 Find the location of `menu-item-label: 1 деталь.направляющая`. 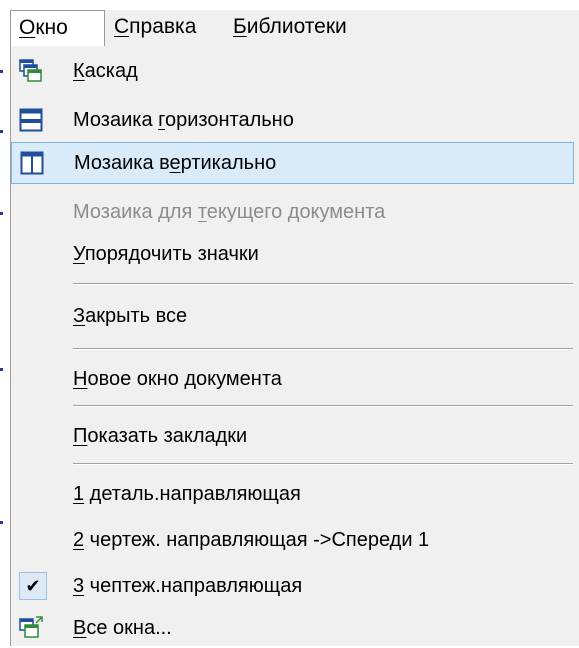

menu-item-label: 1 деталь.направляющая is located at coordinates (187, 494).